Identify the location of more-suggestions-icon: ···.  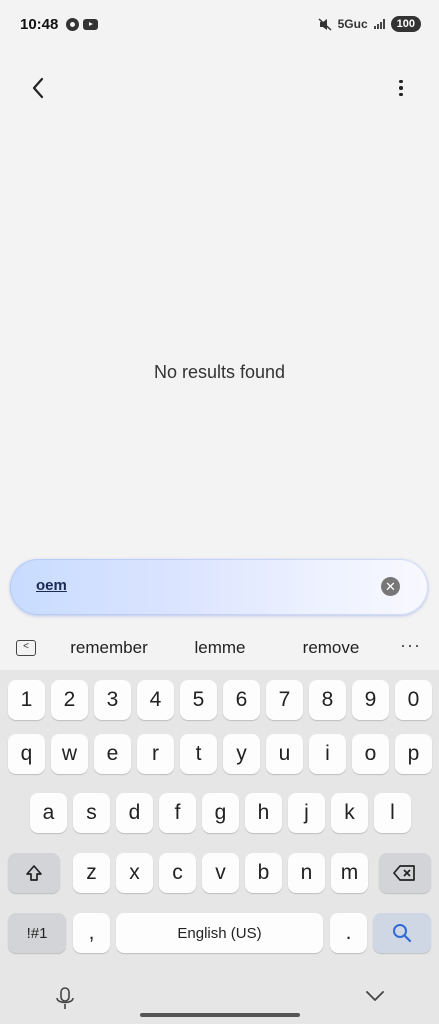
(410, 645).